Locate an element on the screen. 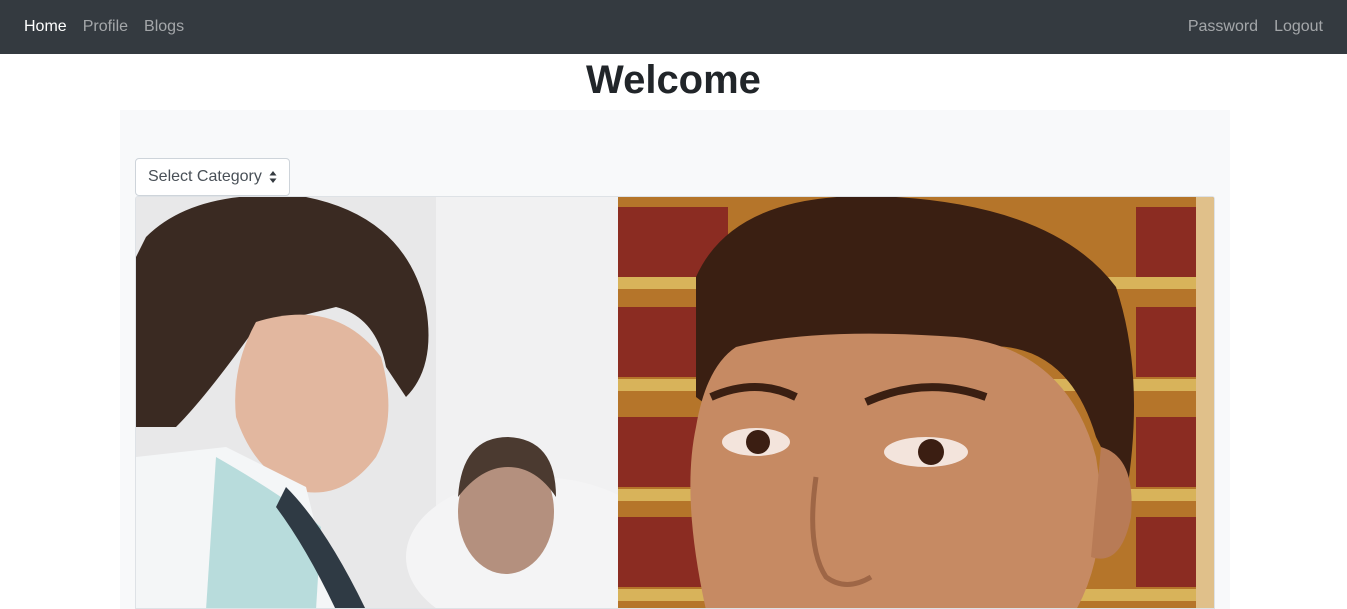  category-select-value: Select Category is located at coordinates (205, 176).